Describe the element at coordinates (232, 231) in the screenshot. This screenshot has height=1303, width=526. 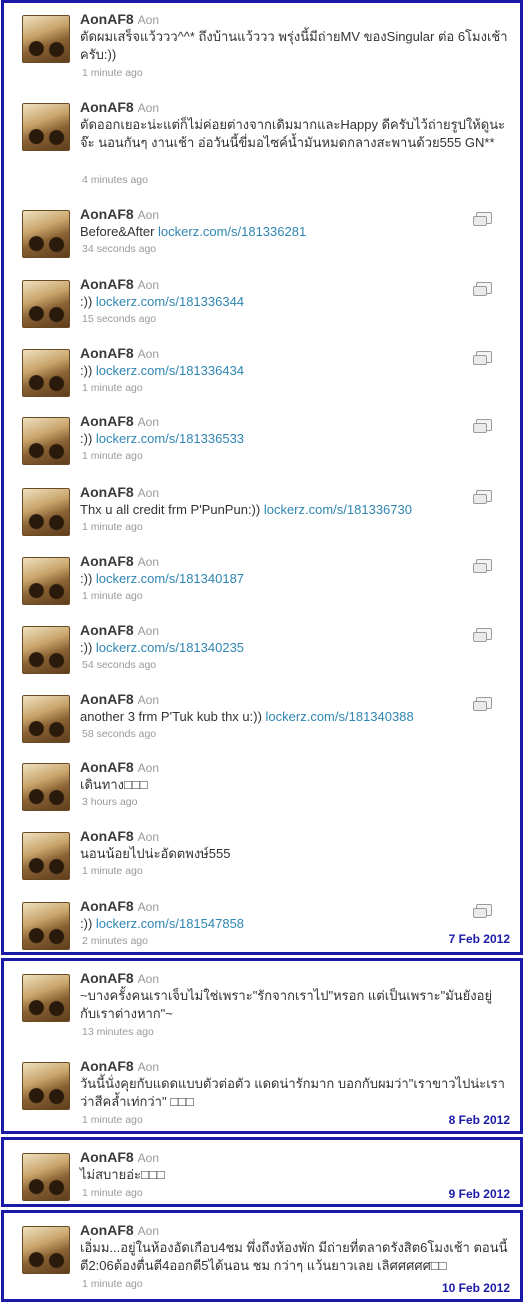
I see `tweet-link: lockerz.com/s/181336281` at that location.